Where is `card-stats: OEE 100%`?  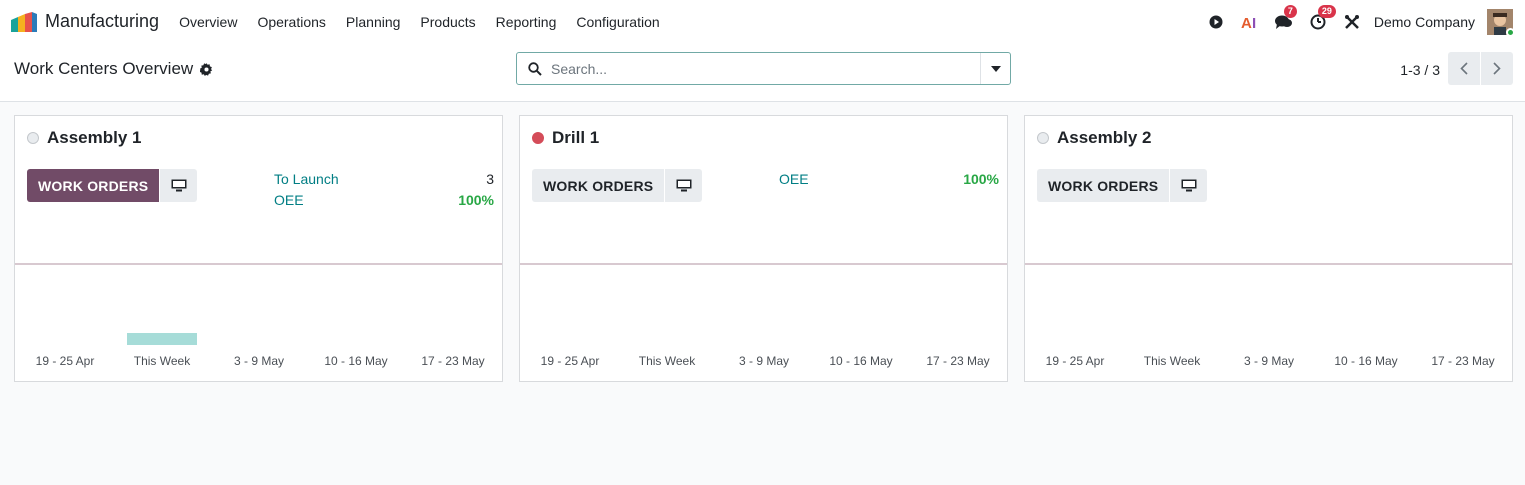
card-stats: OEE 100% is located at coordinates (889, 178).